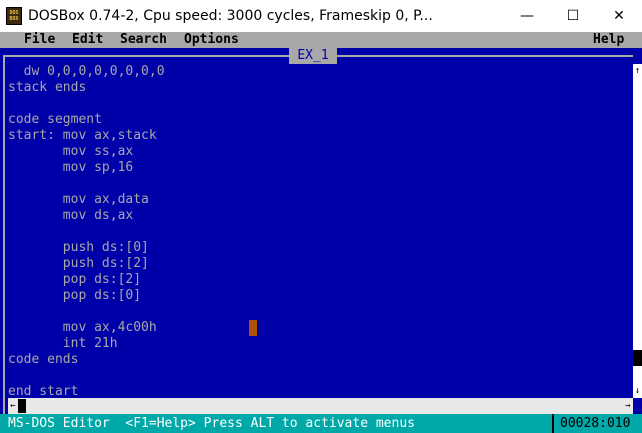 This screenshot has height=433, width=642. What do you see at coordinates (78, 247) in the screenshot?
I see `code-line: push ds:[0]` at bounding box center [78, 247].